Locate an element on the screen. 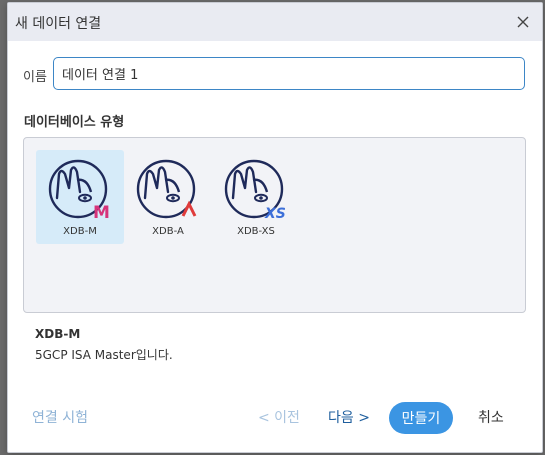  name-input is located at coordinates (289, 73).